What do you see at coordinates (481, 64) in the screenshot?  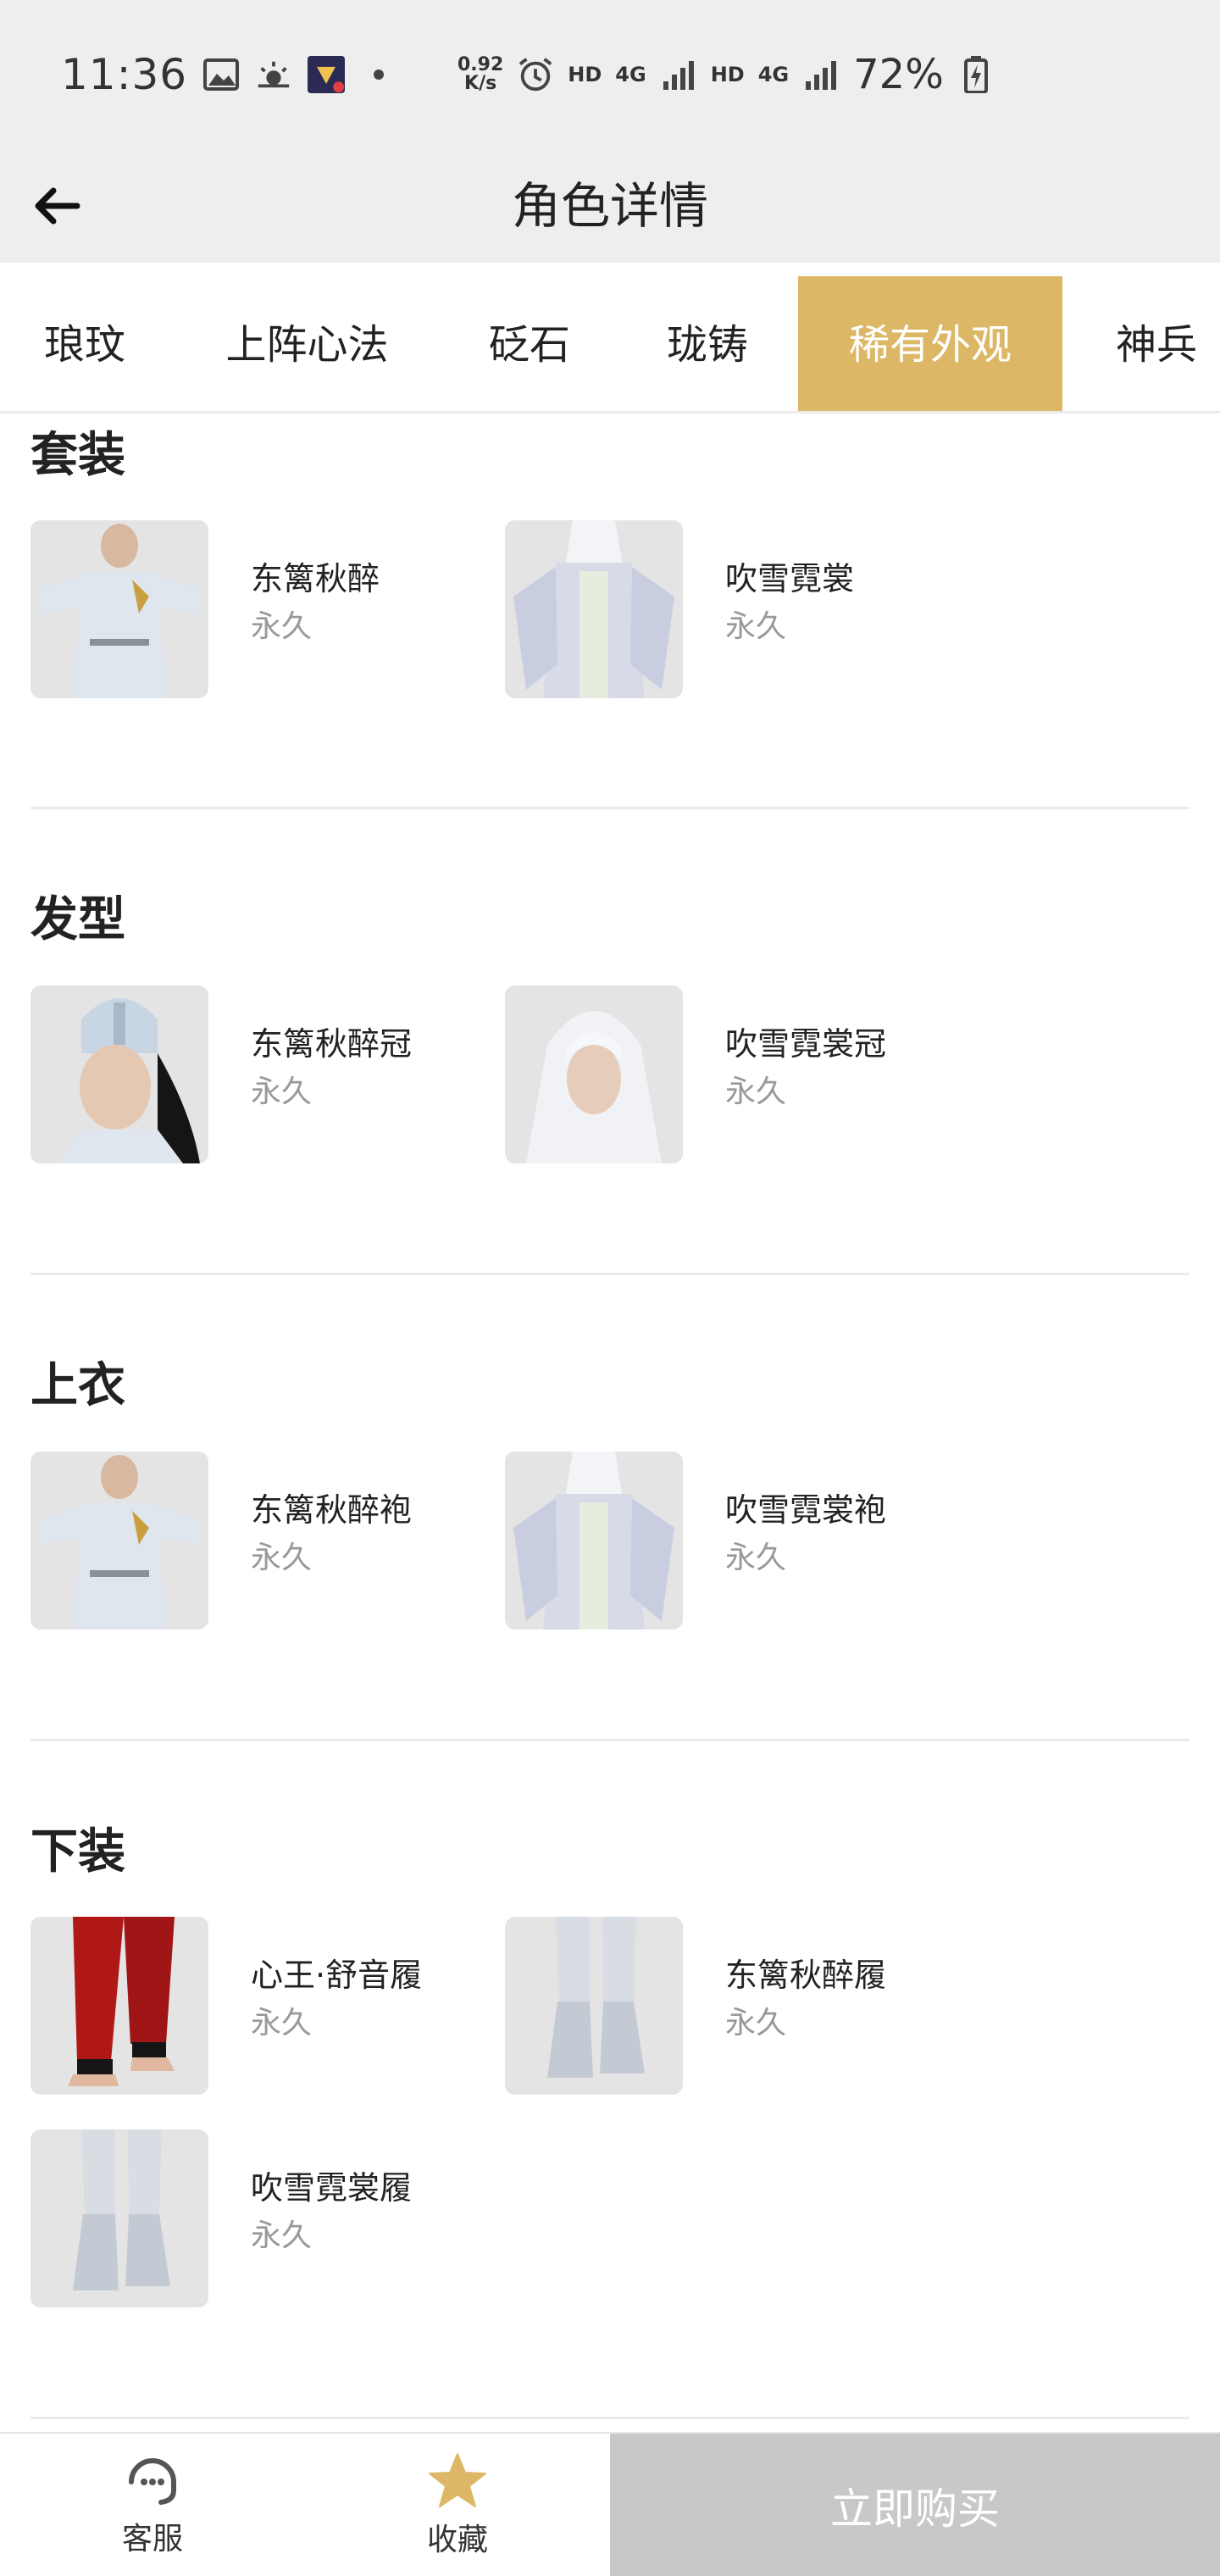 I see `net-speed-value: 0.92` at bounding box center [481, 64].